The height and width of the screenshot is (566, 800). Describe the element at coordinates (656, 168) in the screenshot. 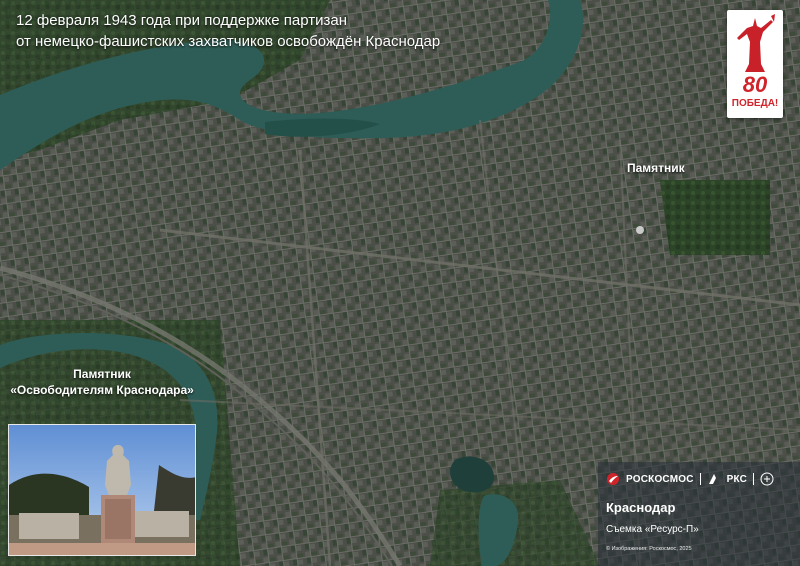

I see `monument-label: Памятник` at that location.